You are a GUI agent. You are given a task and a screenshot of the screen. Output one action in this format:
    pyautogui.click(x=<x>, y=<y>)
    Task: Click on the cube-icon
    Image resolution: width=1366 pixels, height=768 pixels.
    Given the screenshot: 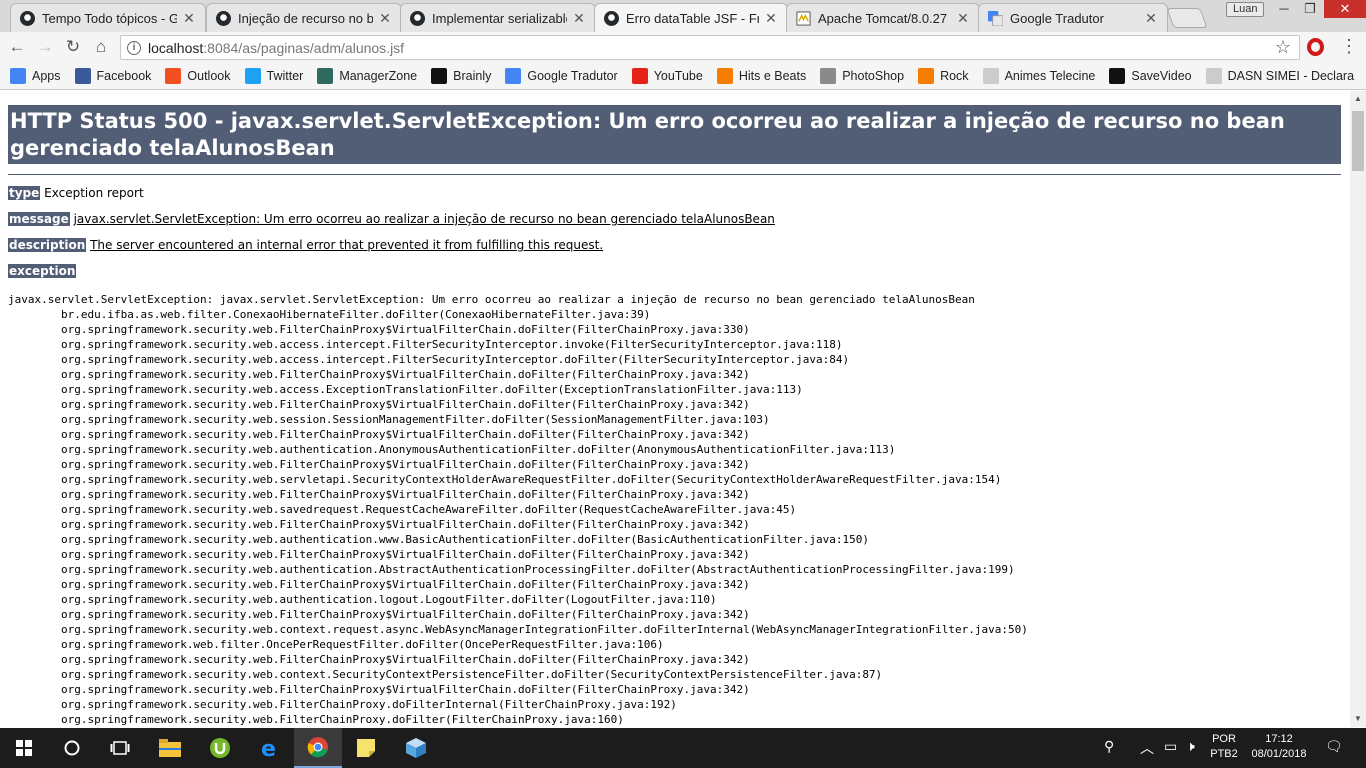 What is the action you would take?
    pyautogui.click(x=416, y=748)
    